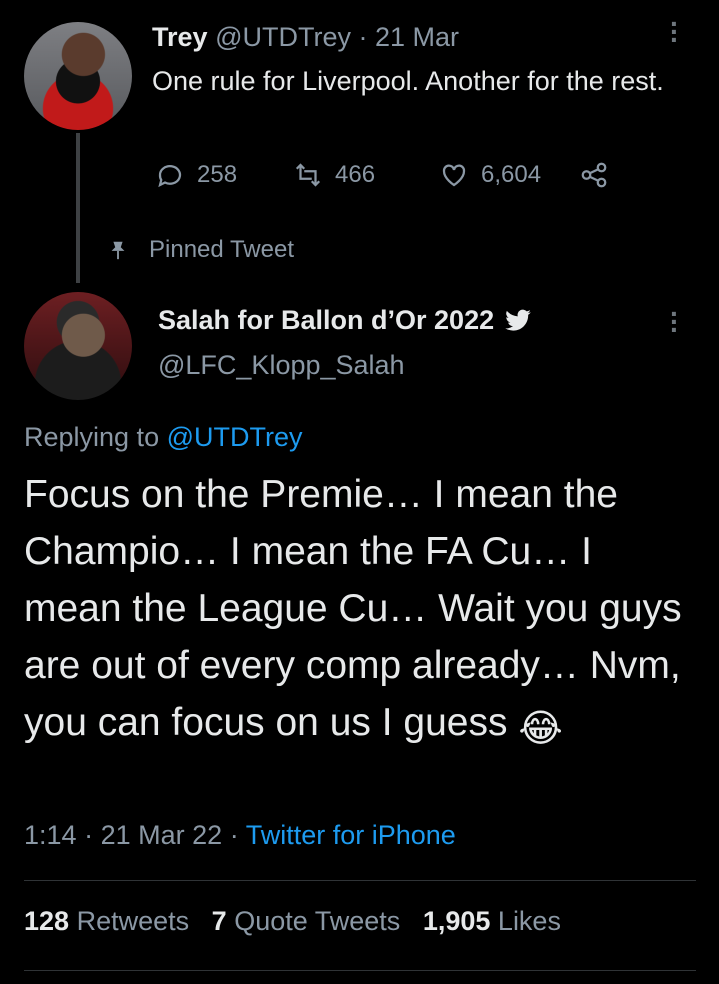 Image resolution: width=719 pixels, height=984 pixels. Describe the element at coordinates (118, 250) in the screenshot. I see `pin-icon` at that location.